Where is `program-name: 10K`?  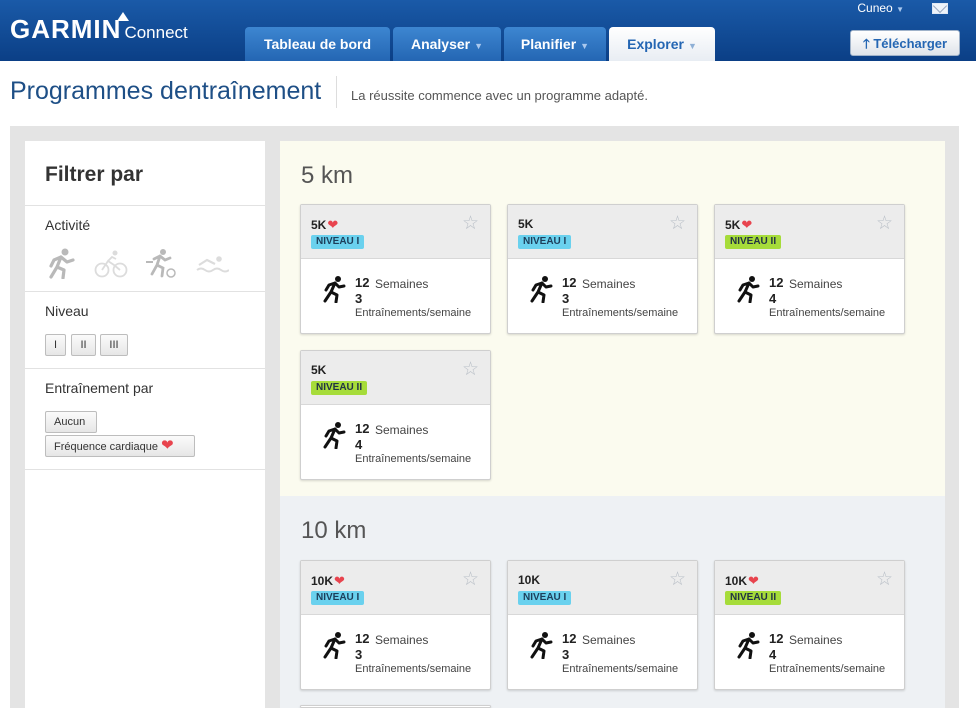 program-name: 10K is located at coordinates (529, 580).